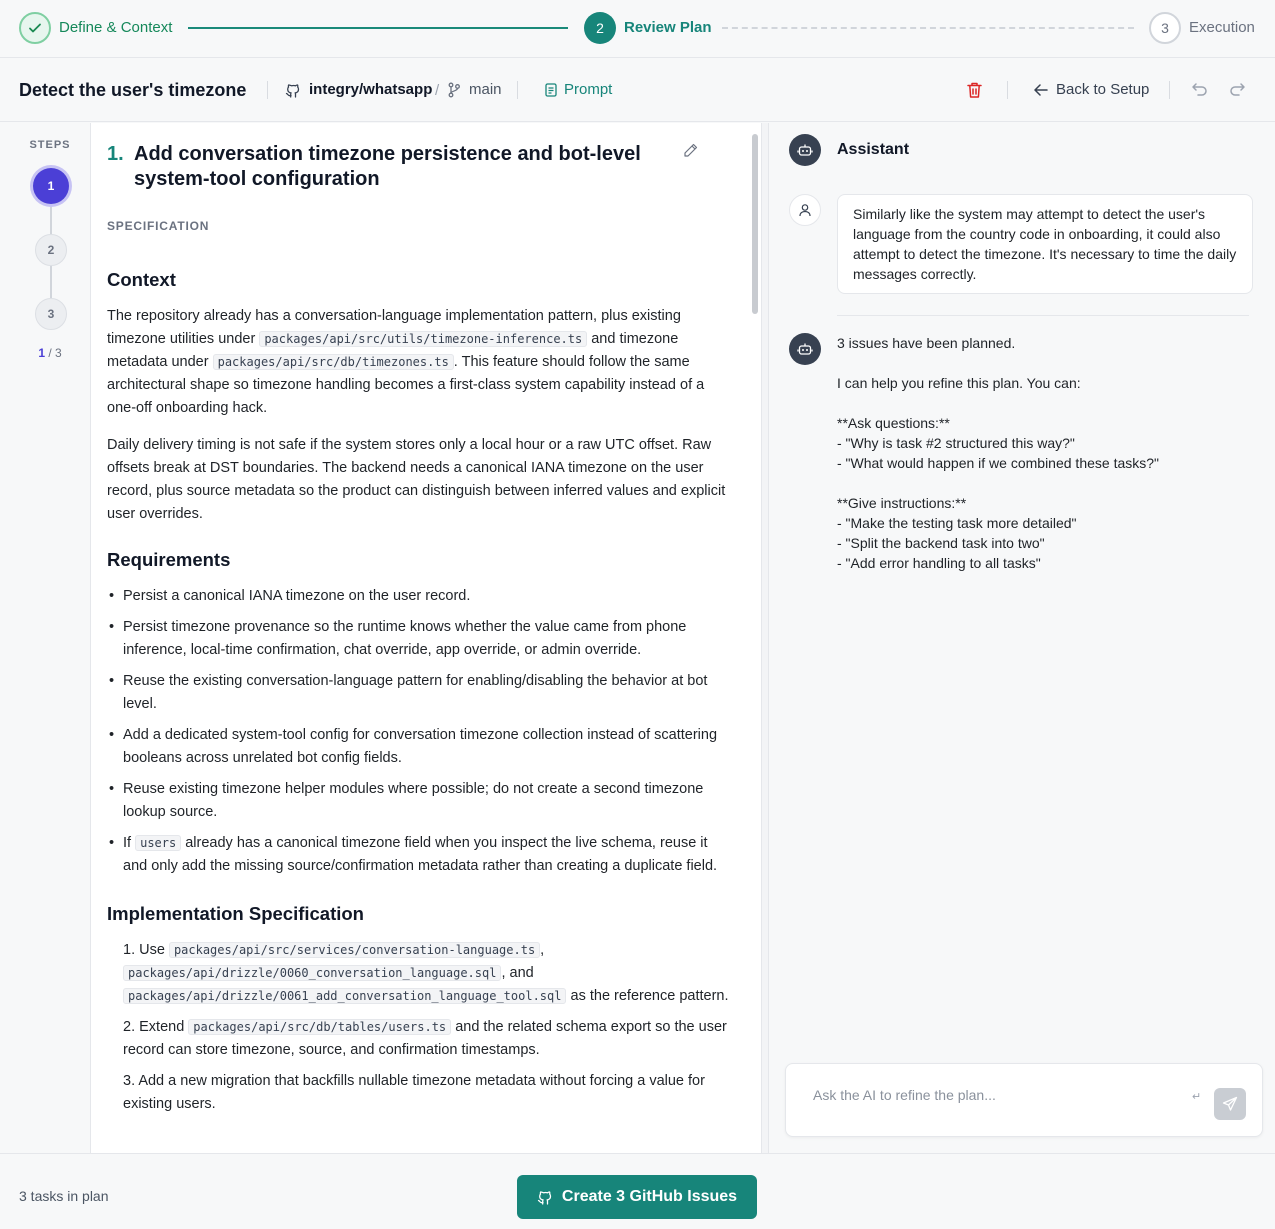 Image resolution: width=1275 pixels, height=1229 pixels. Describe the element at coordinates (64, 1196) in the screenshot. I see `tasks-count: 3 tasks in plan` at that location.